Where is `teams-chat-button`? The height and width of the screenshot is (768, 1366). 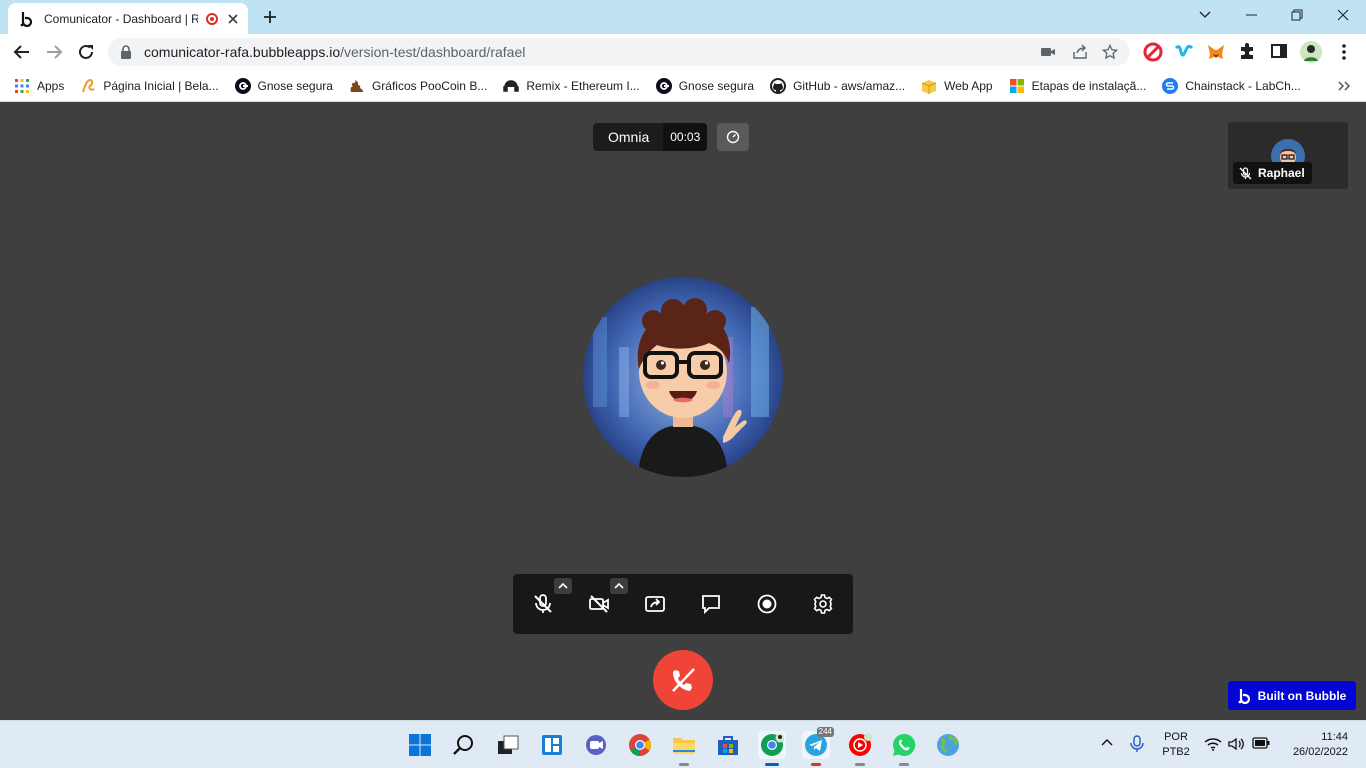 teams-chat-button is located at coordinates (596, 745).